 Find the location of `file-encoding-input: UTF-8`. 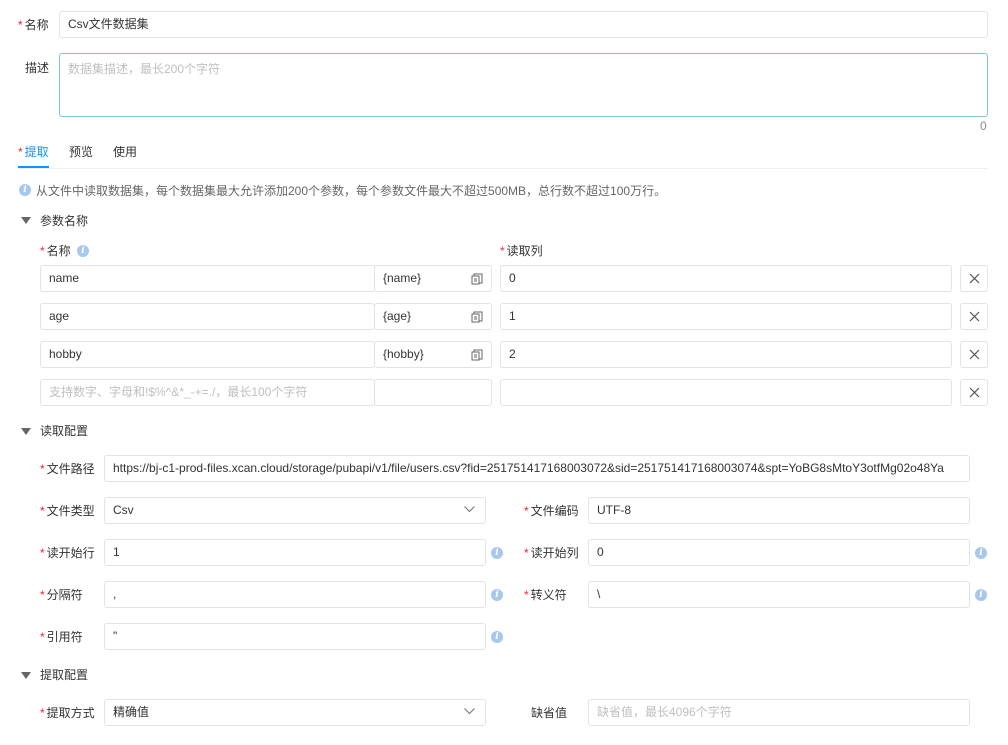

file-encoding-input: UTF-8 is located at coordinates (779, 510).